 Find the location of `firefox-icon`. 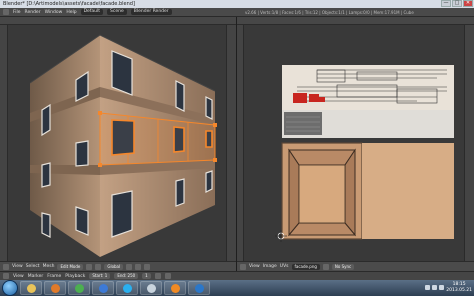

firefox-icon is located at coordinates (55, 288).